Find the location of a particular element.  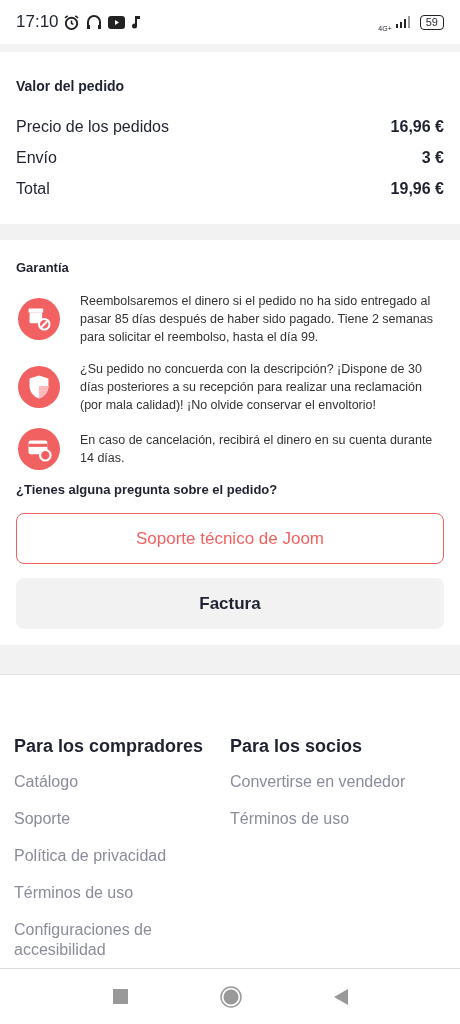

footer-heading: Para los compradores is located at coordinates (109, 746).